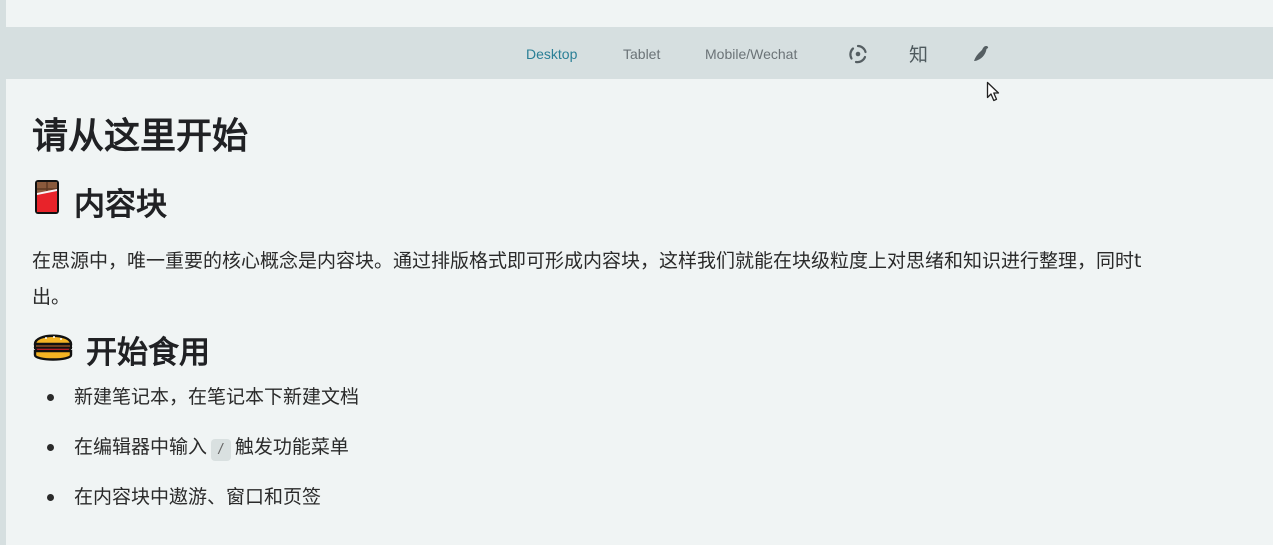  What do you see at coordinates (291, 447) in the screenshot?
I see `list-item-text: 触发功能菜单` at bounding box center [291, 447].